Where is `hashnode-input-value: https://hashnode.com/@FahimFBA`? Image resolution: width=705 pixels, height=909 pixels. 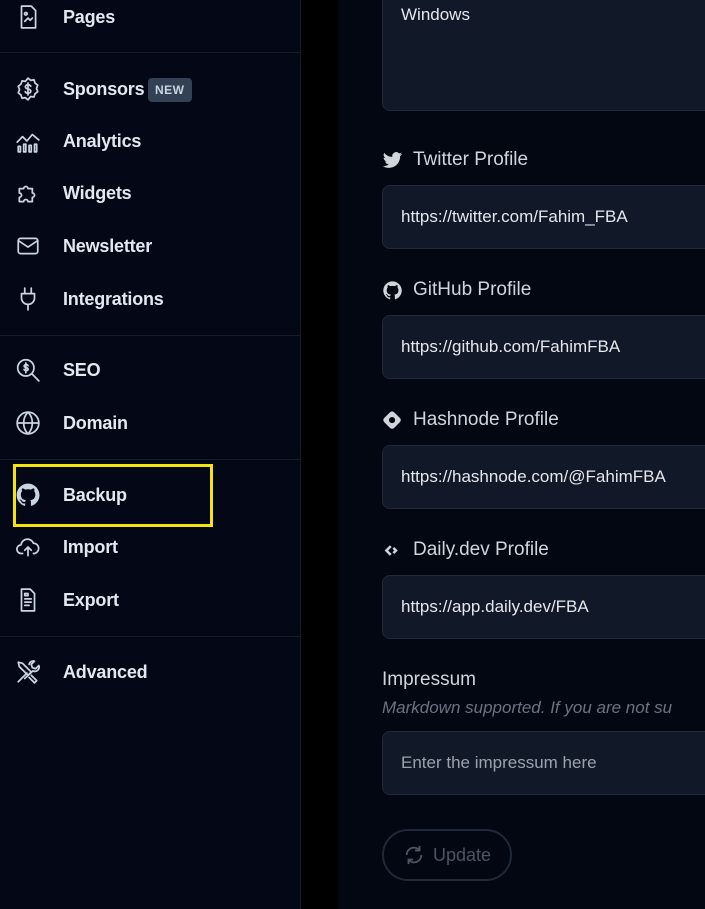
hashnode-input-value: https://hashnode.com/@FahimFBA is located at coordinates (533, 476).